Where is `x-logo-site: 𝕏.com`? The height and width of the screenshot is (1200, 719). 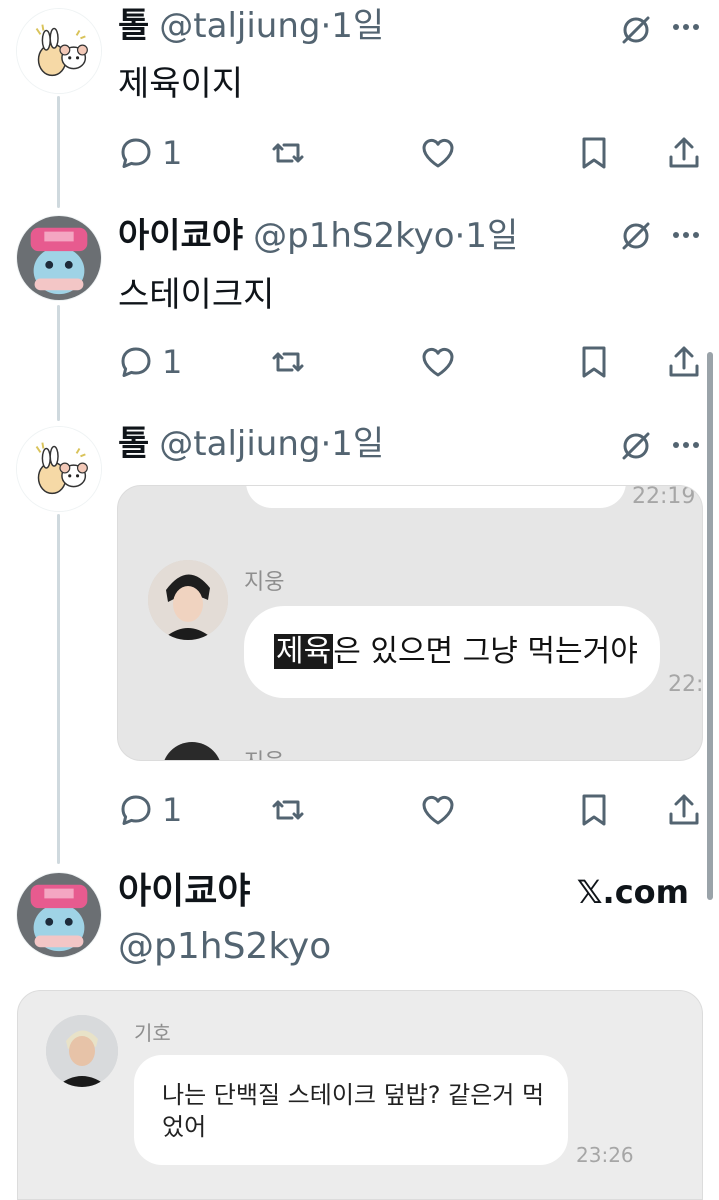
x-logo-site: 𝕏.com is located at coordinates (632, 892).